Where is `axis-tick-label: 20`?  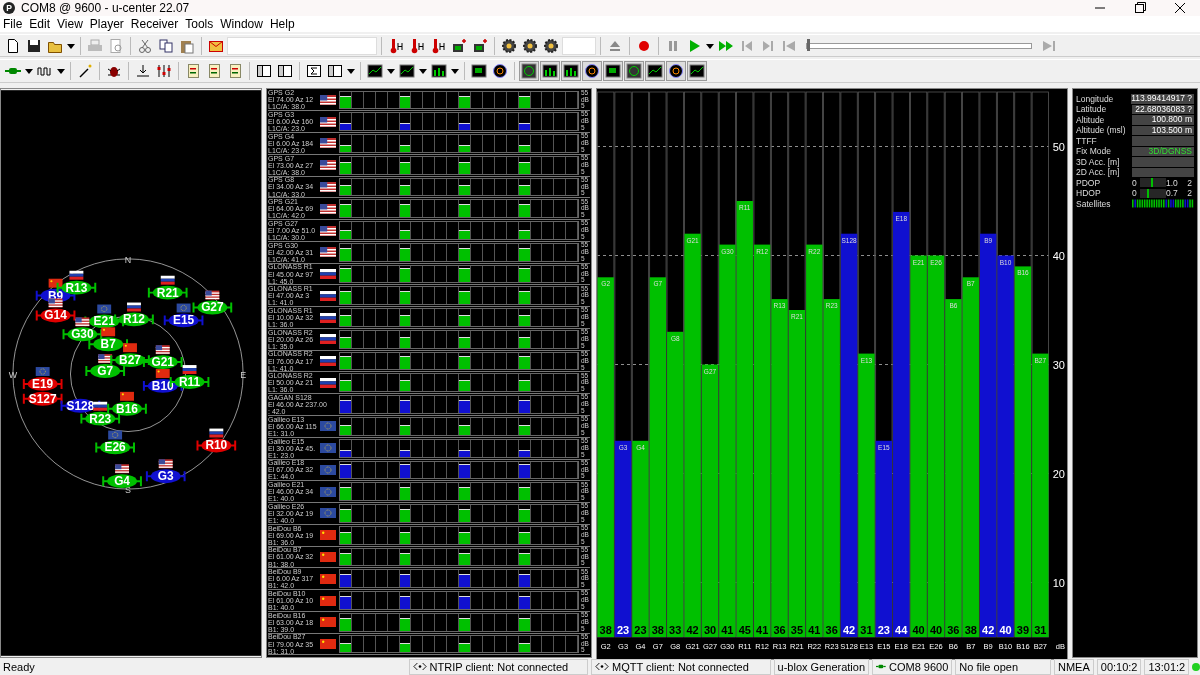
axis-tick-label: 20 is located at coordinates (1058, 473).